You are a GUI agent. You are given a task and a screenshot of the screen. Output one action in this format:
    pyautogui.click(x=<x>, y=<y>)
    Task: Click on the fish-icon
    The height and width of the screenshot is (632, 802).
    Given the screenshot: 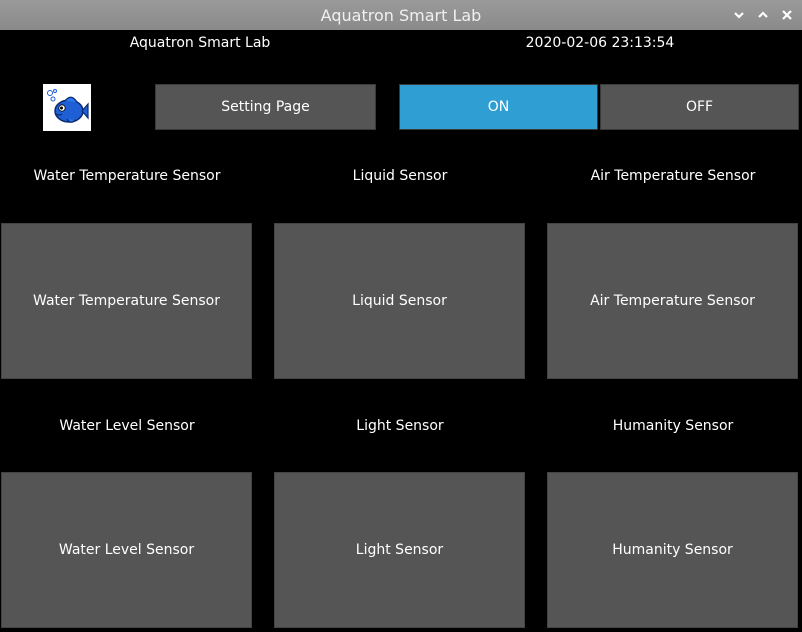 What is the action you would take?
    pyautogui.click(x=68, y=105)
    